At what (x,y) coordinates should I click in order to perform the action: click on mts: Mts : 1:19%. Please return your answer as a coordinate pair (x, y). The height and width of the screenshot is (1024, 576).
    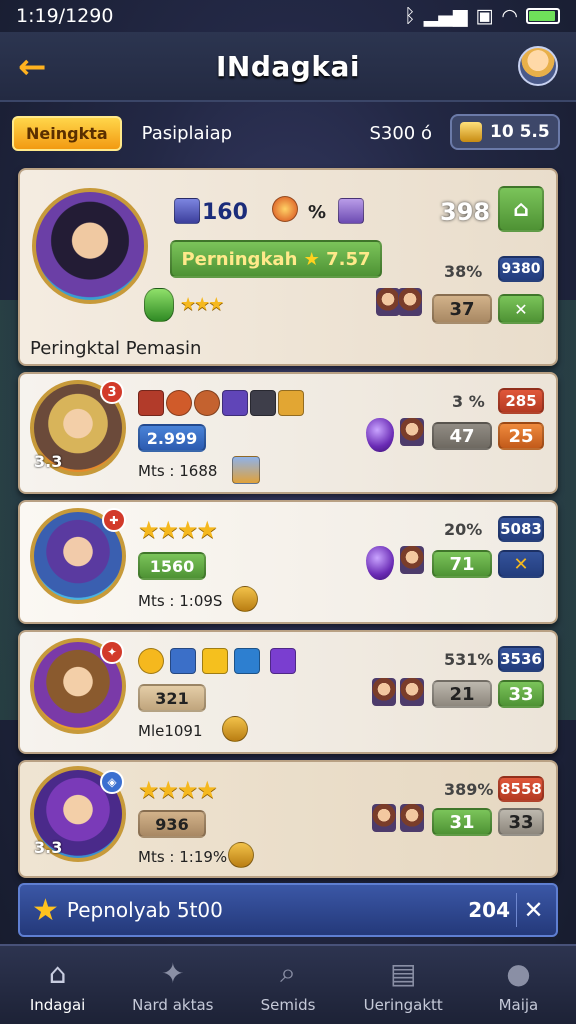
    Looking at the image, I should click on (183, 857).